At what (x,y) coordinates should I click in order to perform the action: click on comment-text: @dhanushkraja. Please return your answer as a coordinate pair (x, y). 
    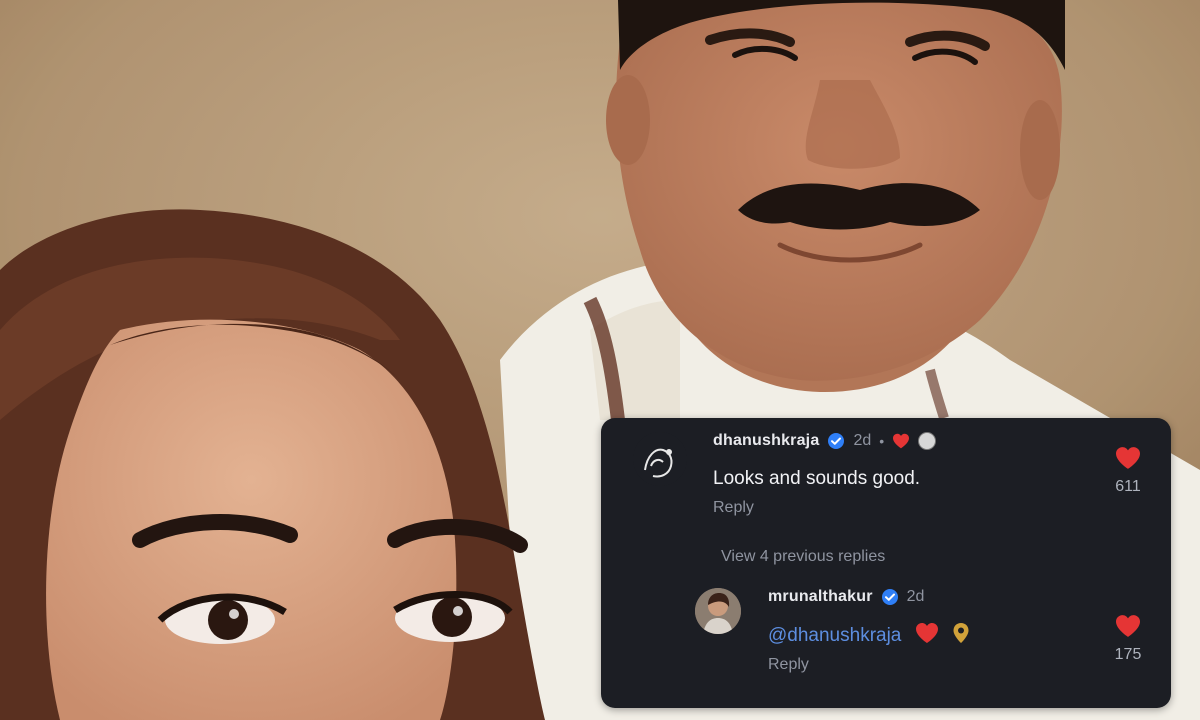
    Looking at the image, I should click on (869, 636).